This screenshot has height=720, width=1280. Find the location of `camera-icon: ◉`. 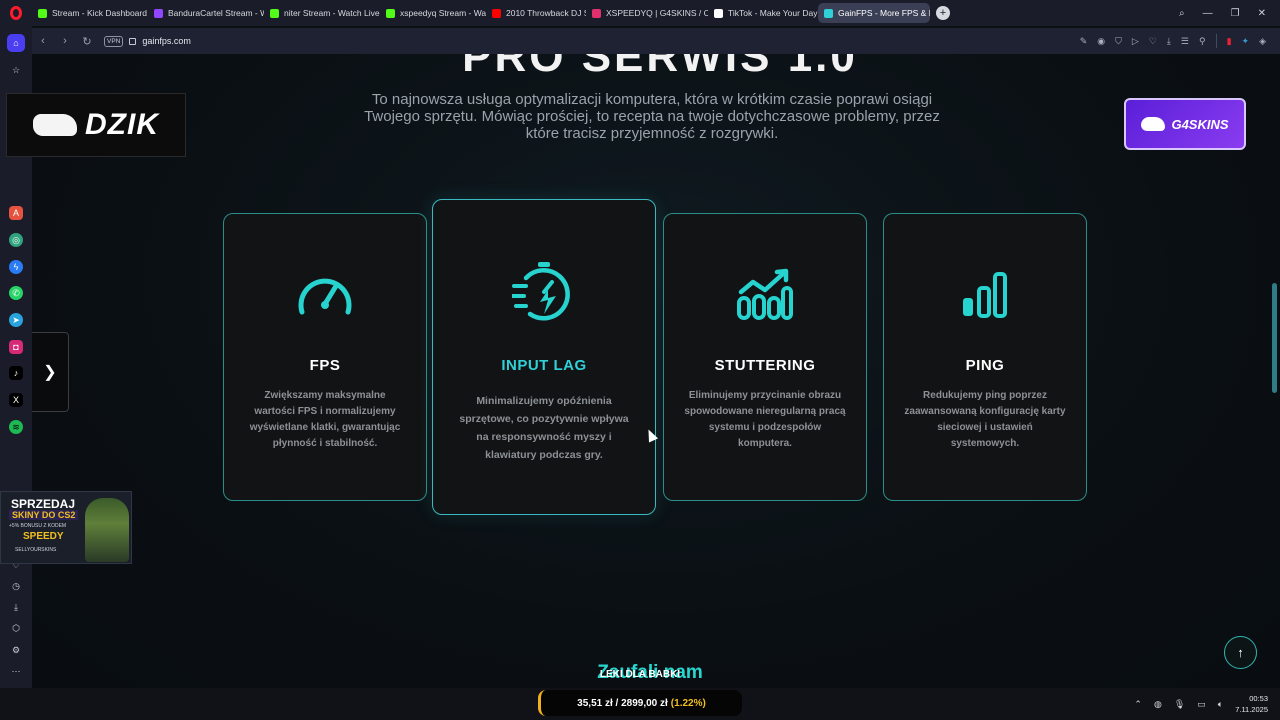

camera-icon: ◉ is located at coordinates (1101, 41).